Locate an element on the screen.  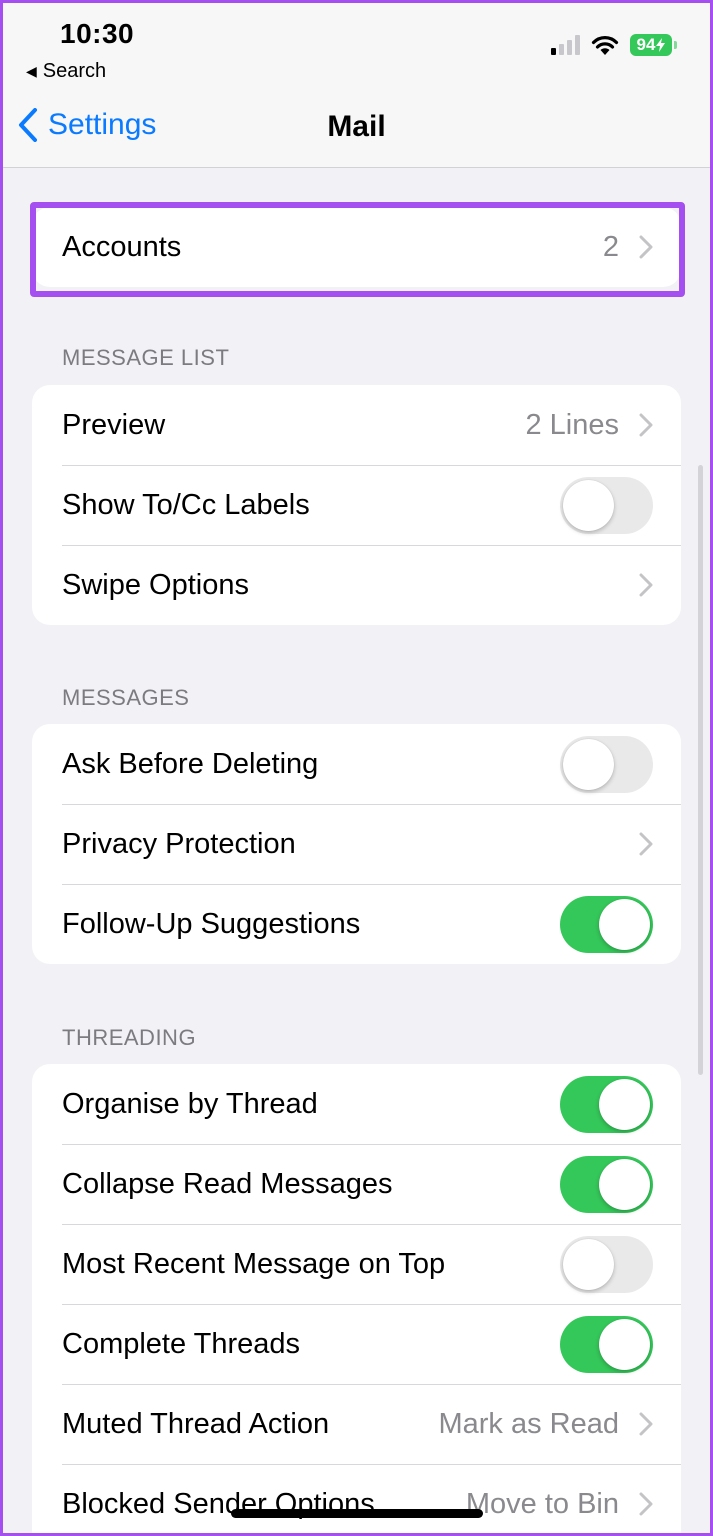
organise-by-thread-toggle is located at coordinates (606, 1104).